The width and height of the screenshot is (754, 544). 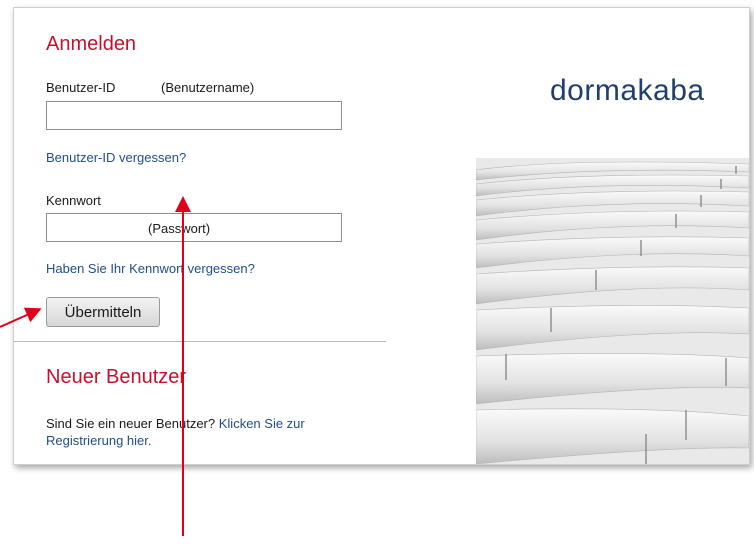 I want to click on password-field: (Passwort), so click(x=194, y=227).